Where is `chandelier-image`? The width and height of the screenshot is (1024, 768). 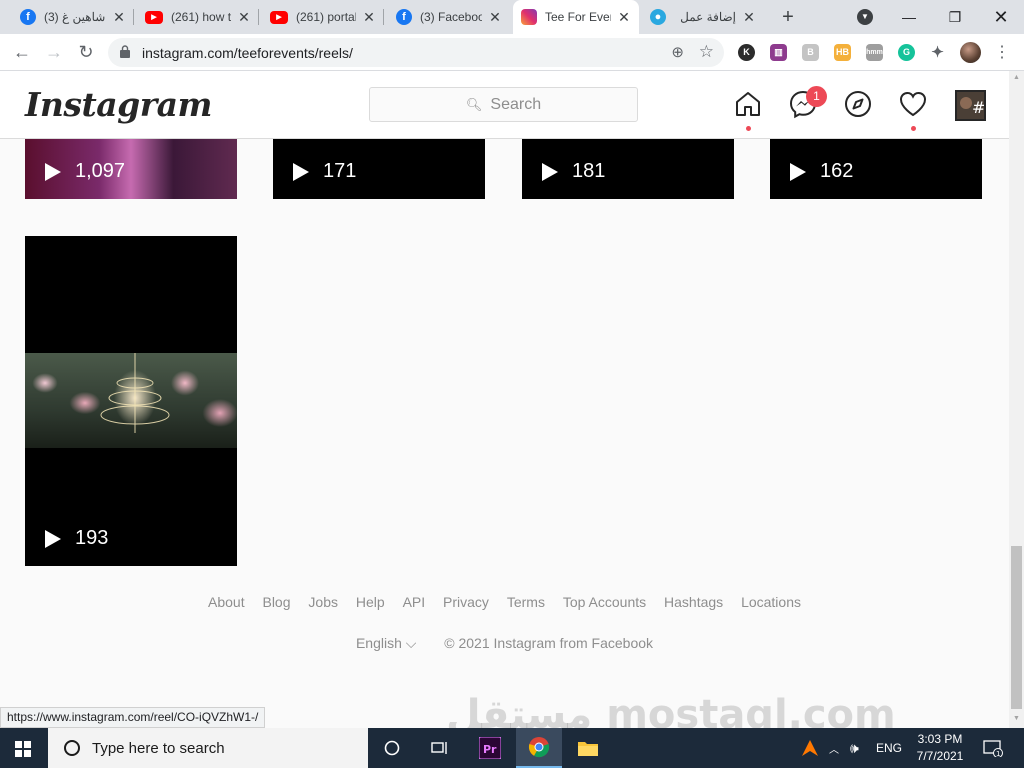 chandelier-image is located at coordinates (135, 393).